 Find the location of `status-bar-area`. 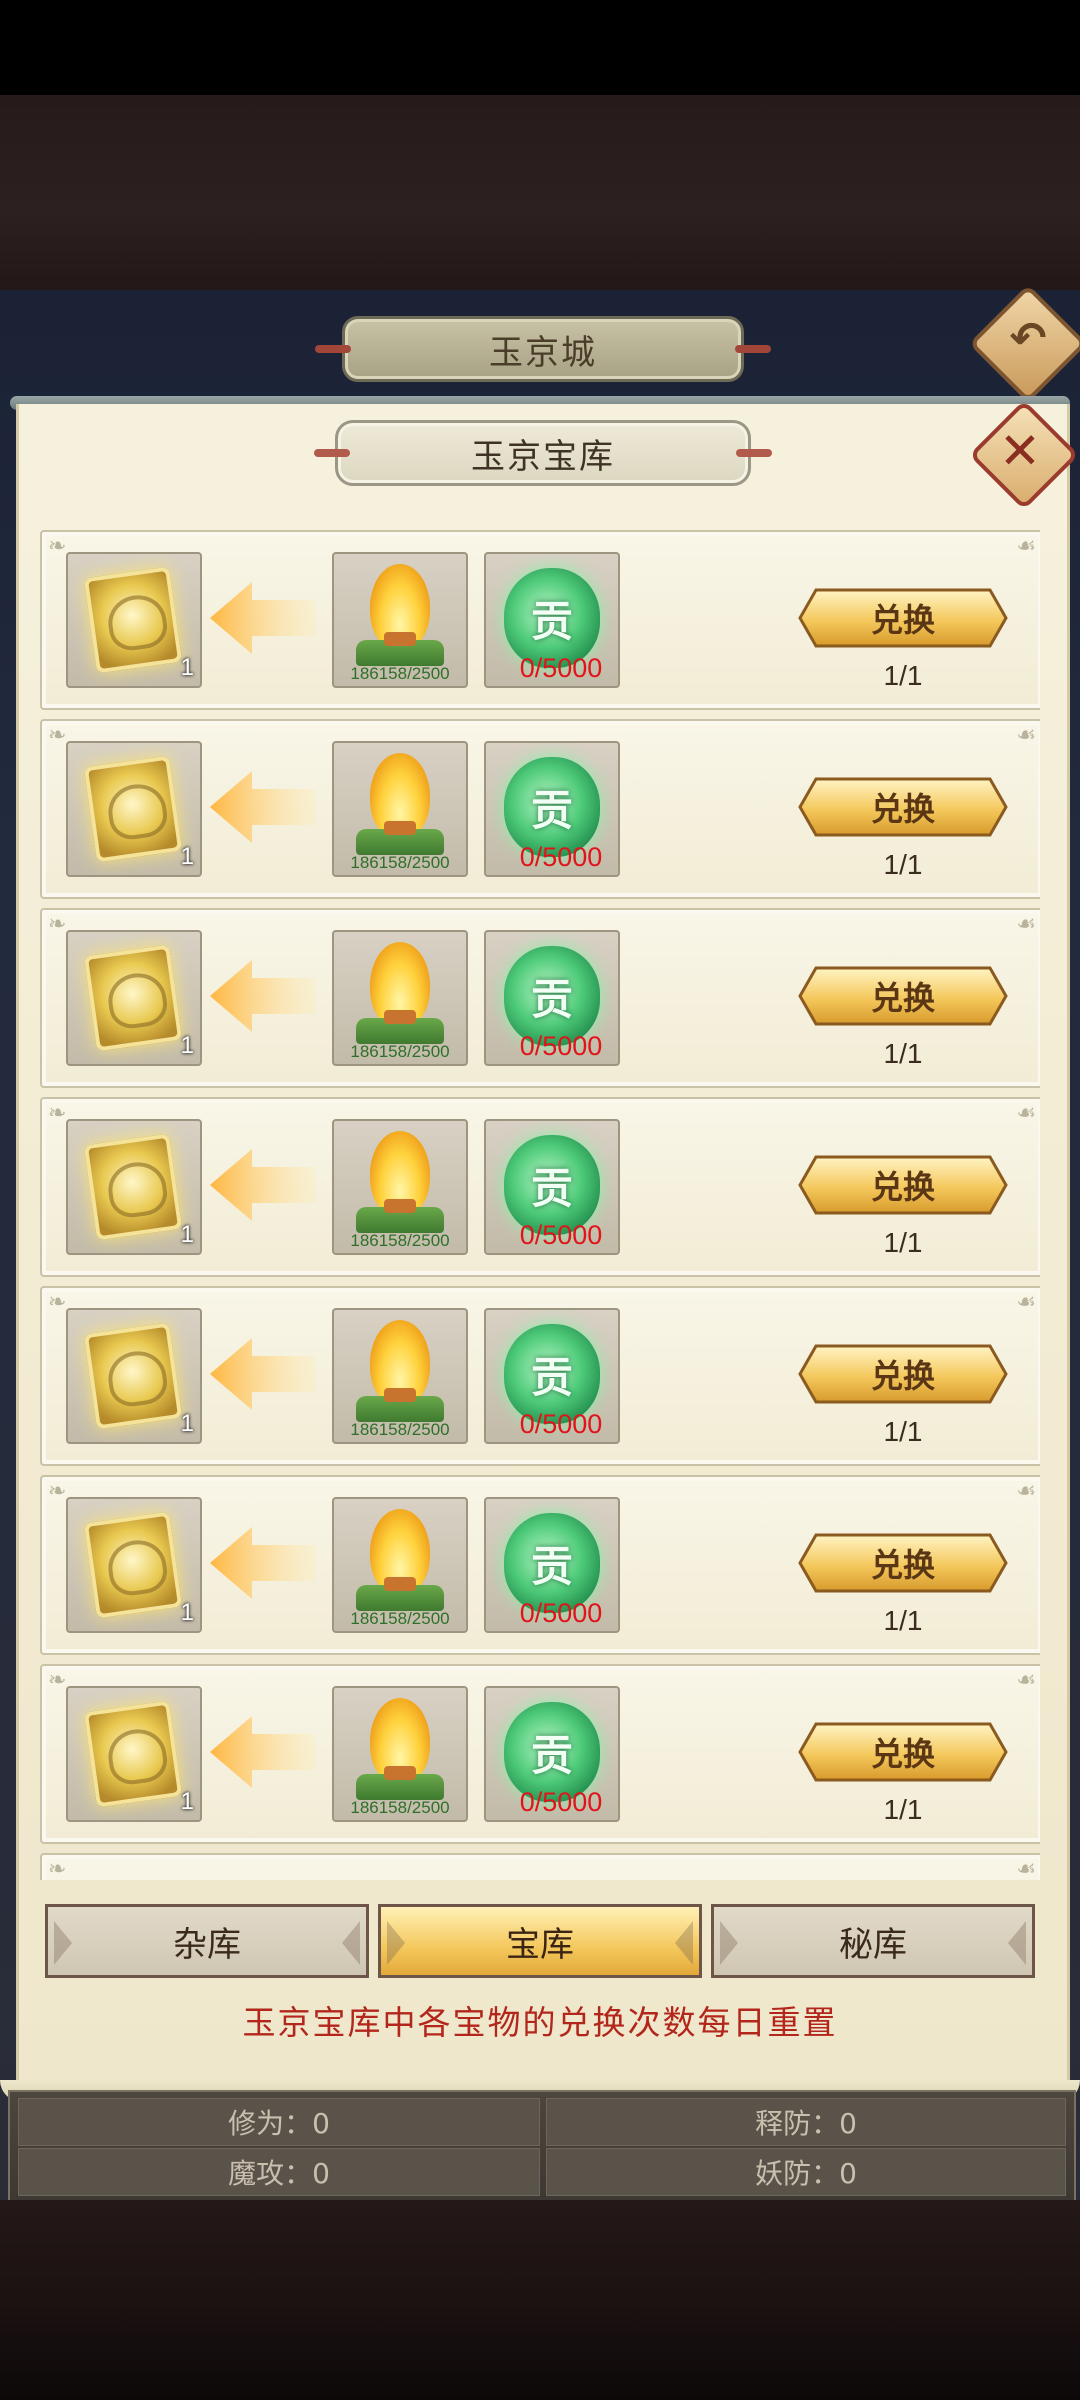

status-bar-area is located at coordinates (540, 47).